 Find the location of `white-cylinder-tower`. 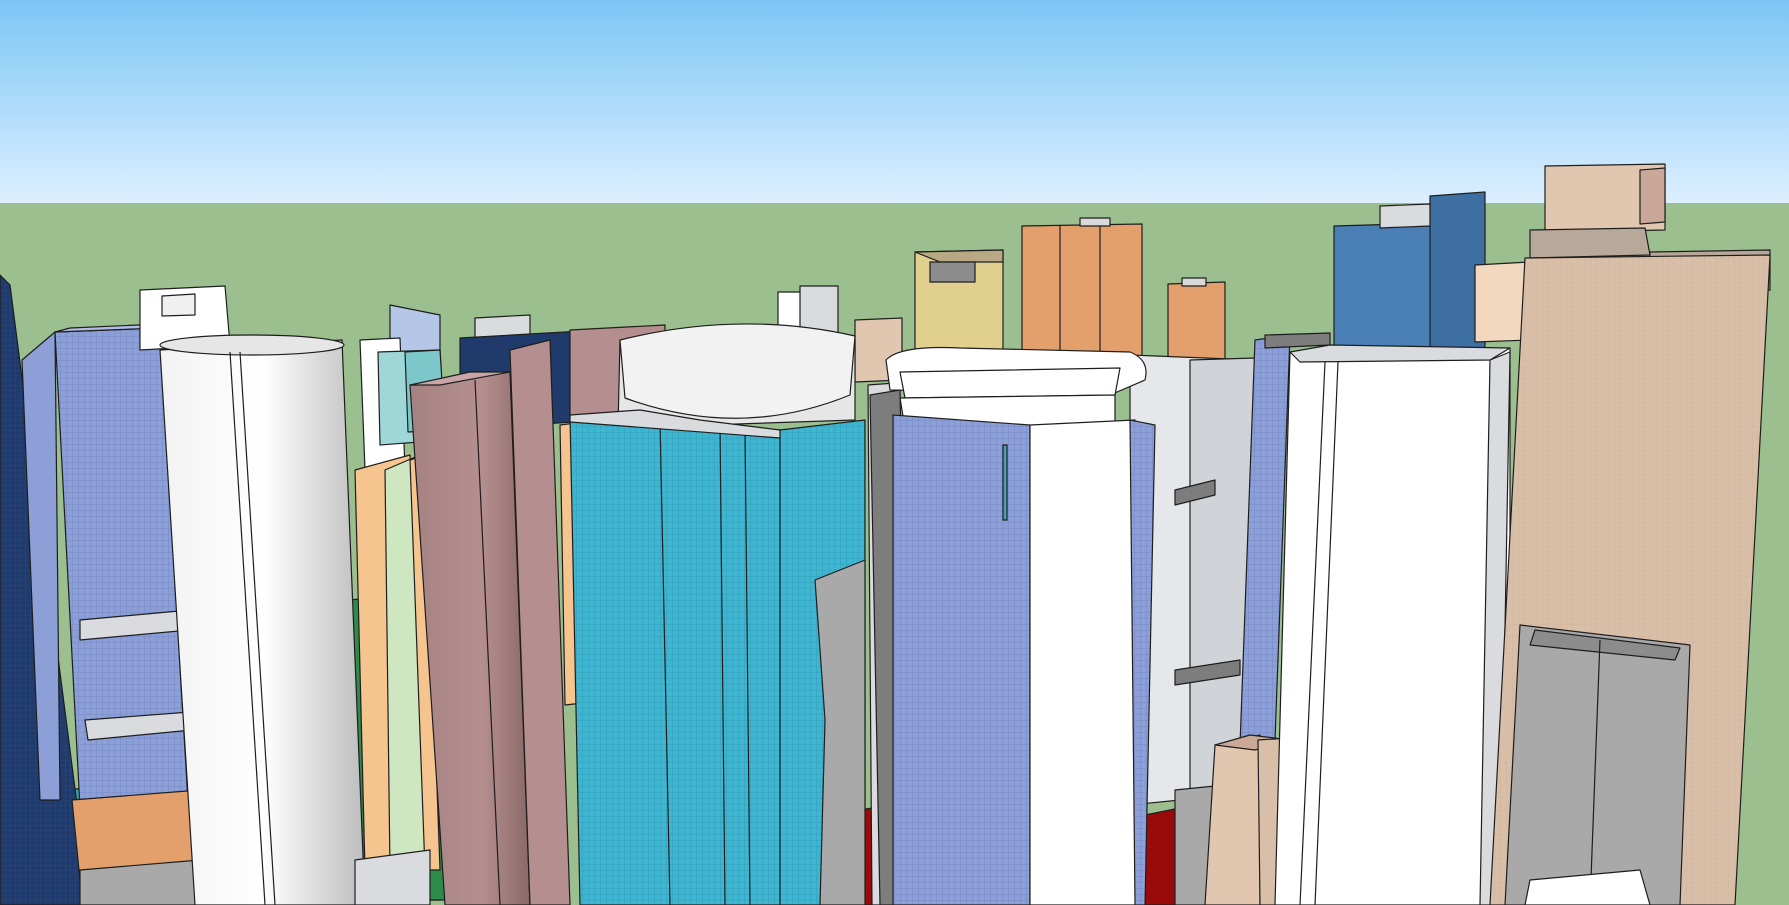

white-cylinder-tower is located at coordinates (262, 619).